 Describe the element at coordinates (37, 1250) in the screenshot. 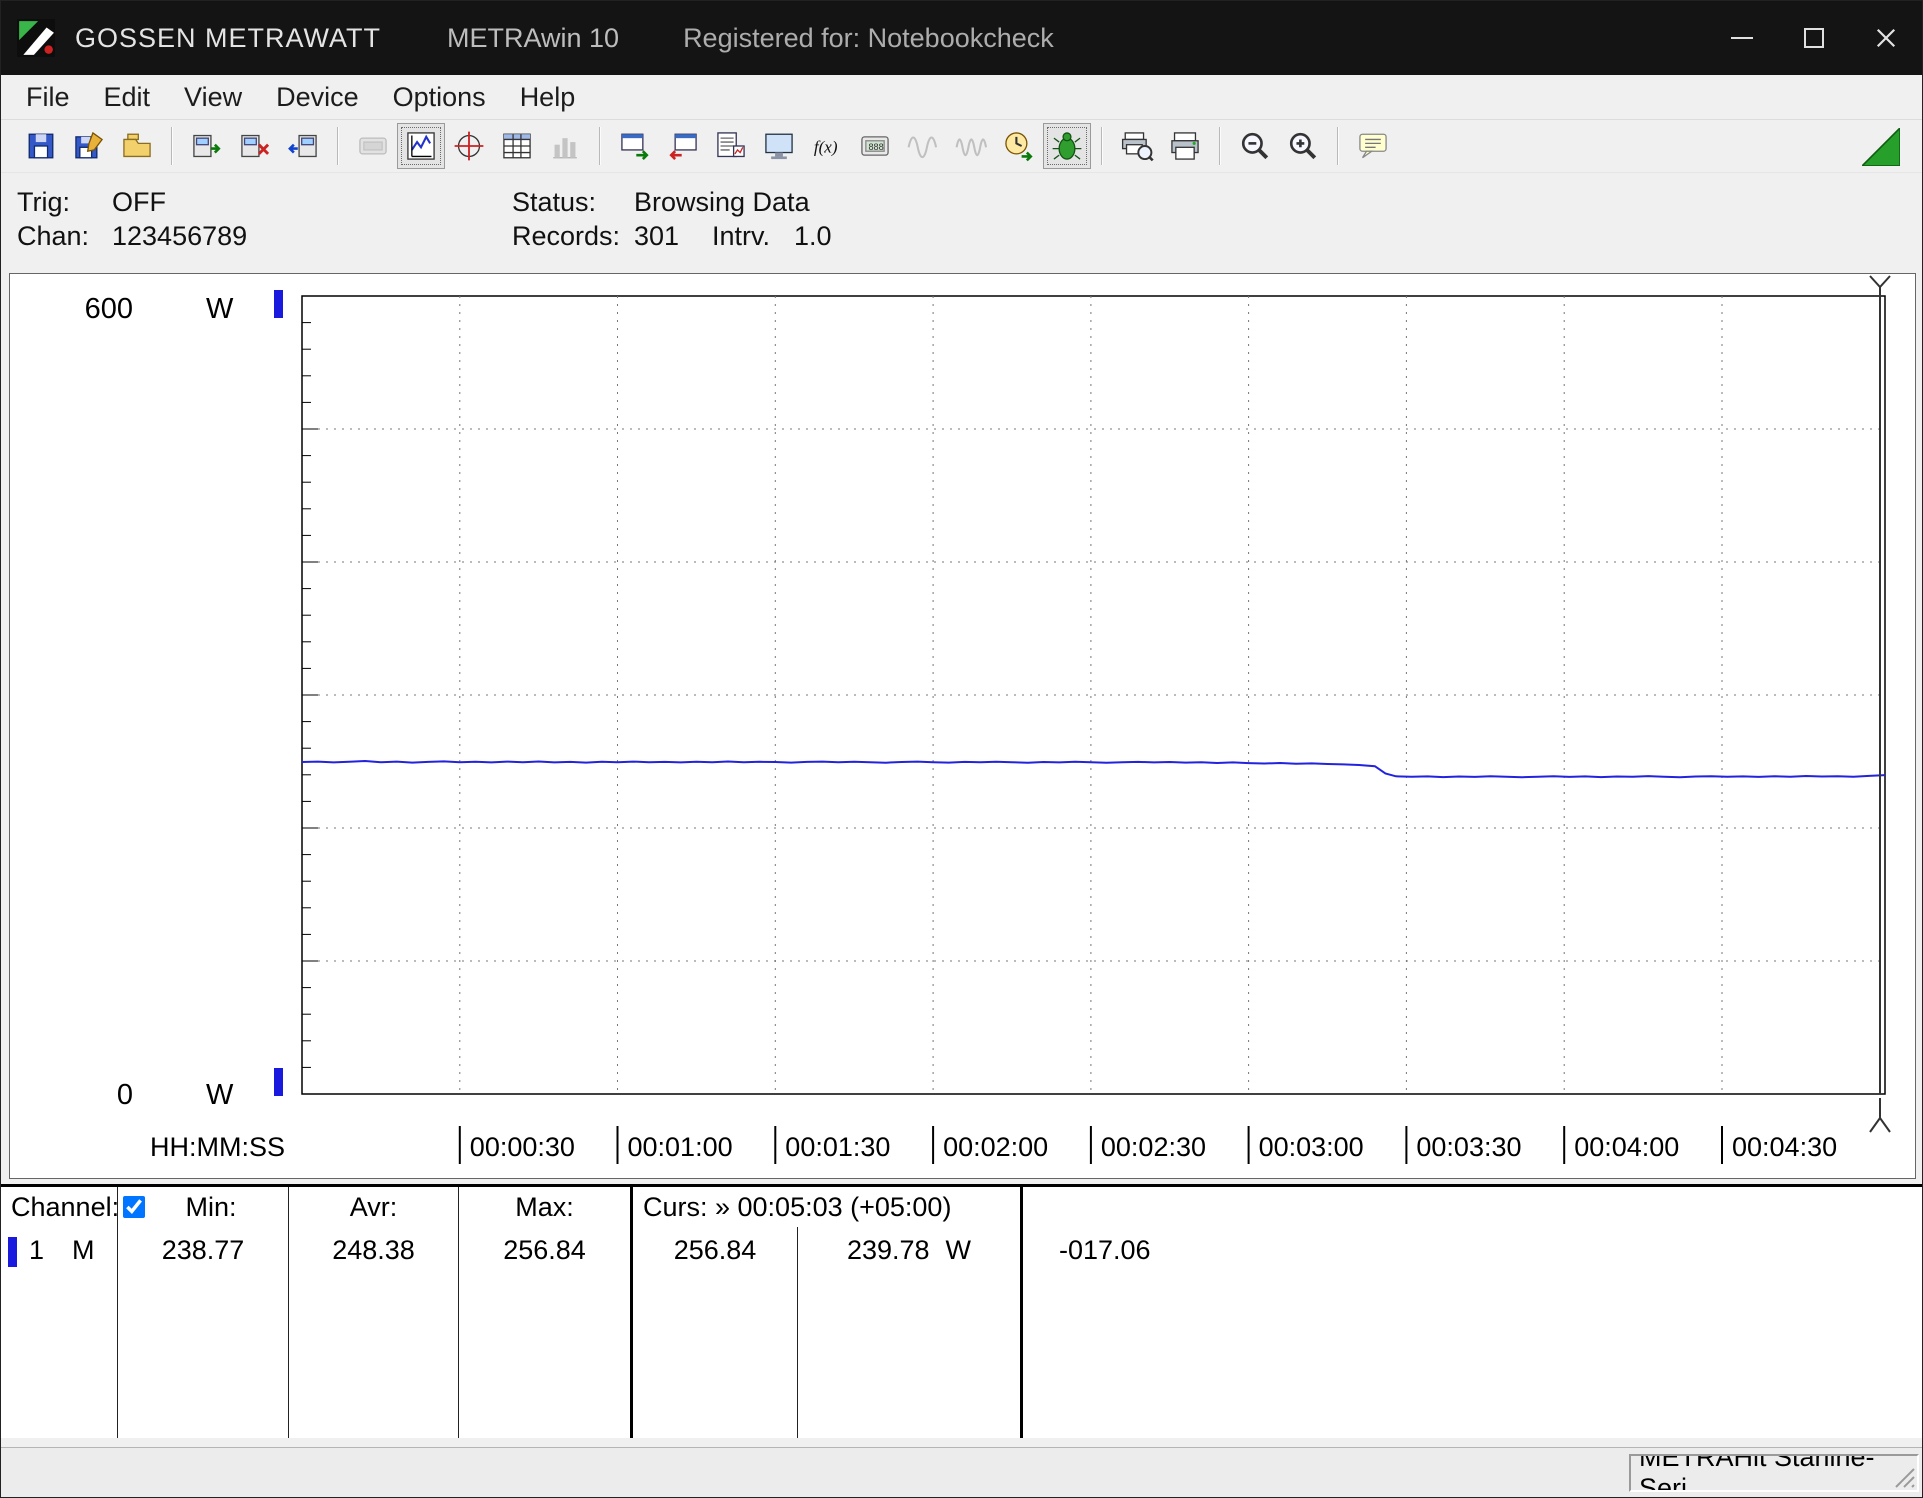

I see `channel-index: 1` at that location.